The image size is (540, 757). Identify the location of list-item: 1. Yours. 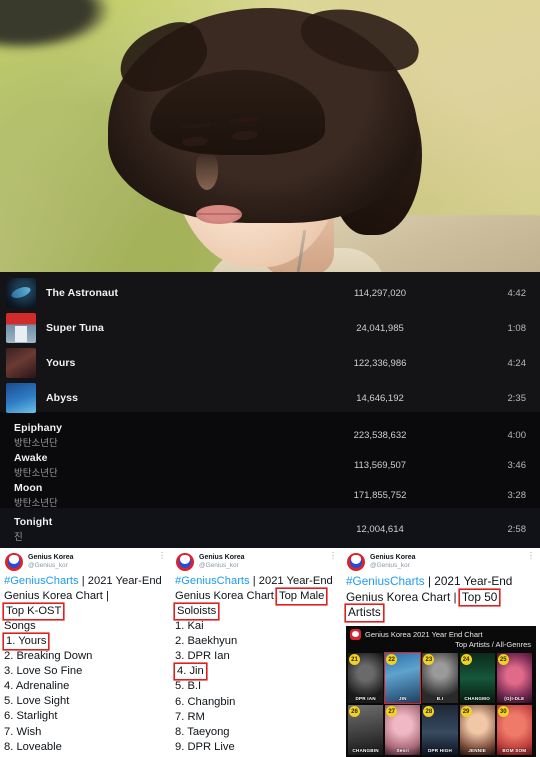
(85, 641).